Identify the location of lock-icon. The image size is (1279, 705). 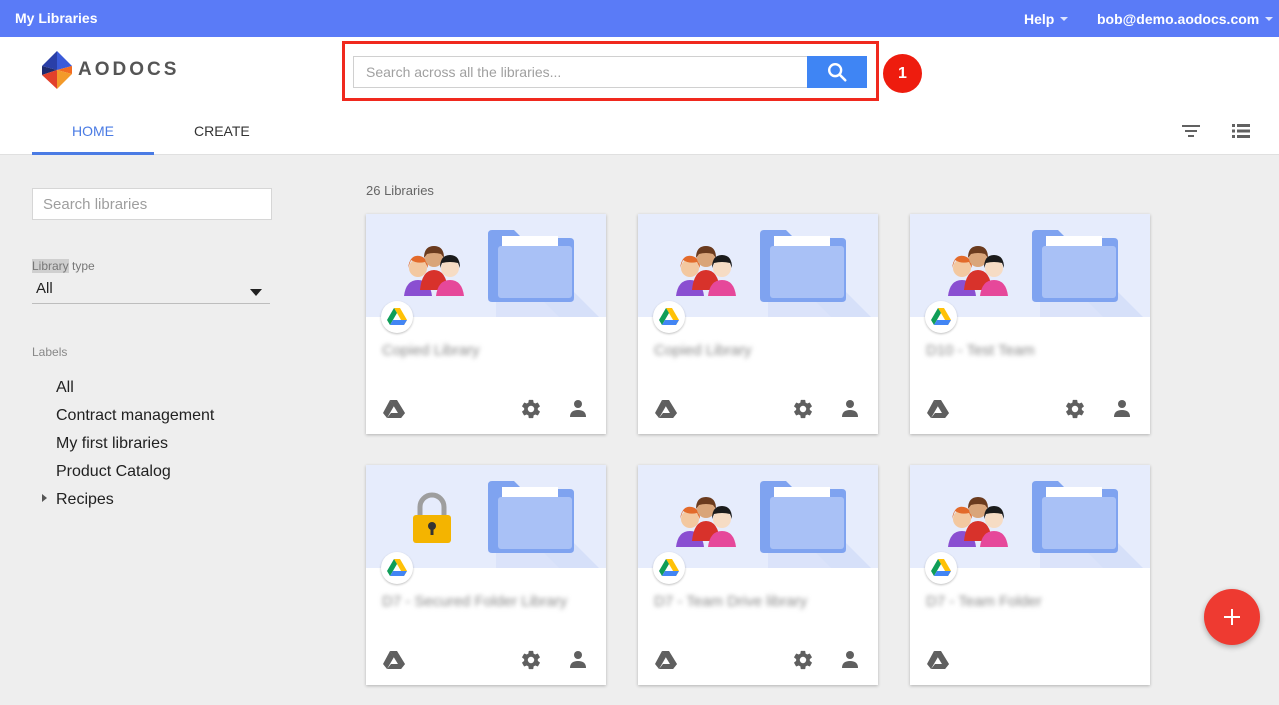
(432, 517).